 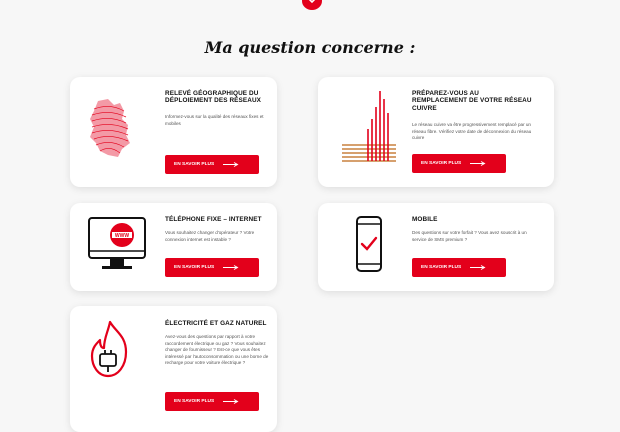 What do you see at coordinates (425, 219) in the screenshot?
I see `card-title: MOBILE` at bounding box center [425, 219].